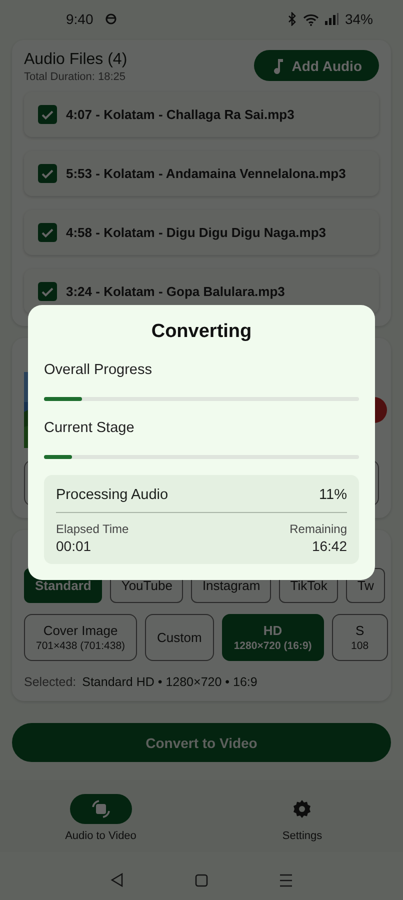 The width and height of the screenshot is (403, 900). What do you see at coordinates (117, 880) in the screenshot?
I see `back-icon` at bounding box center [117, 880].